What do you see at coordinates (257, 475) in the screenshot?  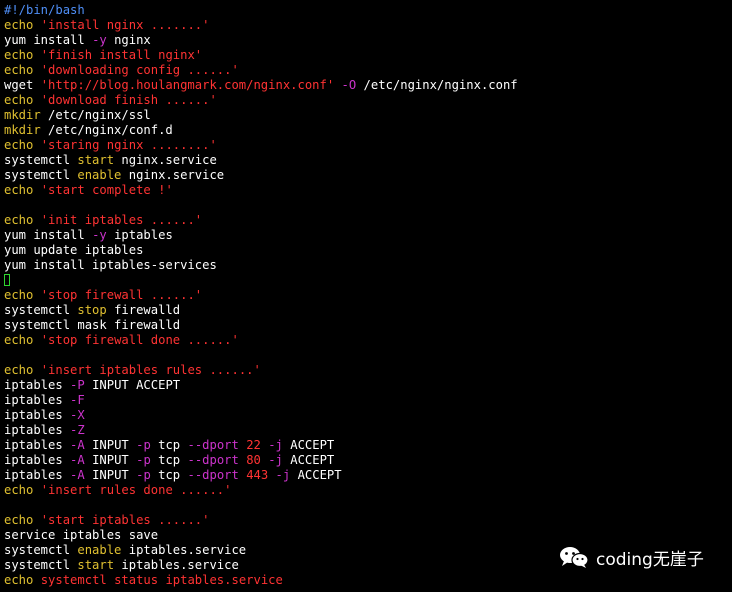 I see `token-string: 443` at bounding box center [257, 475].